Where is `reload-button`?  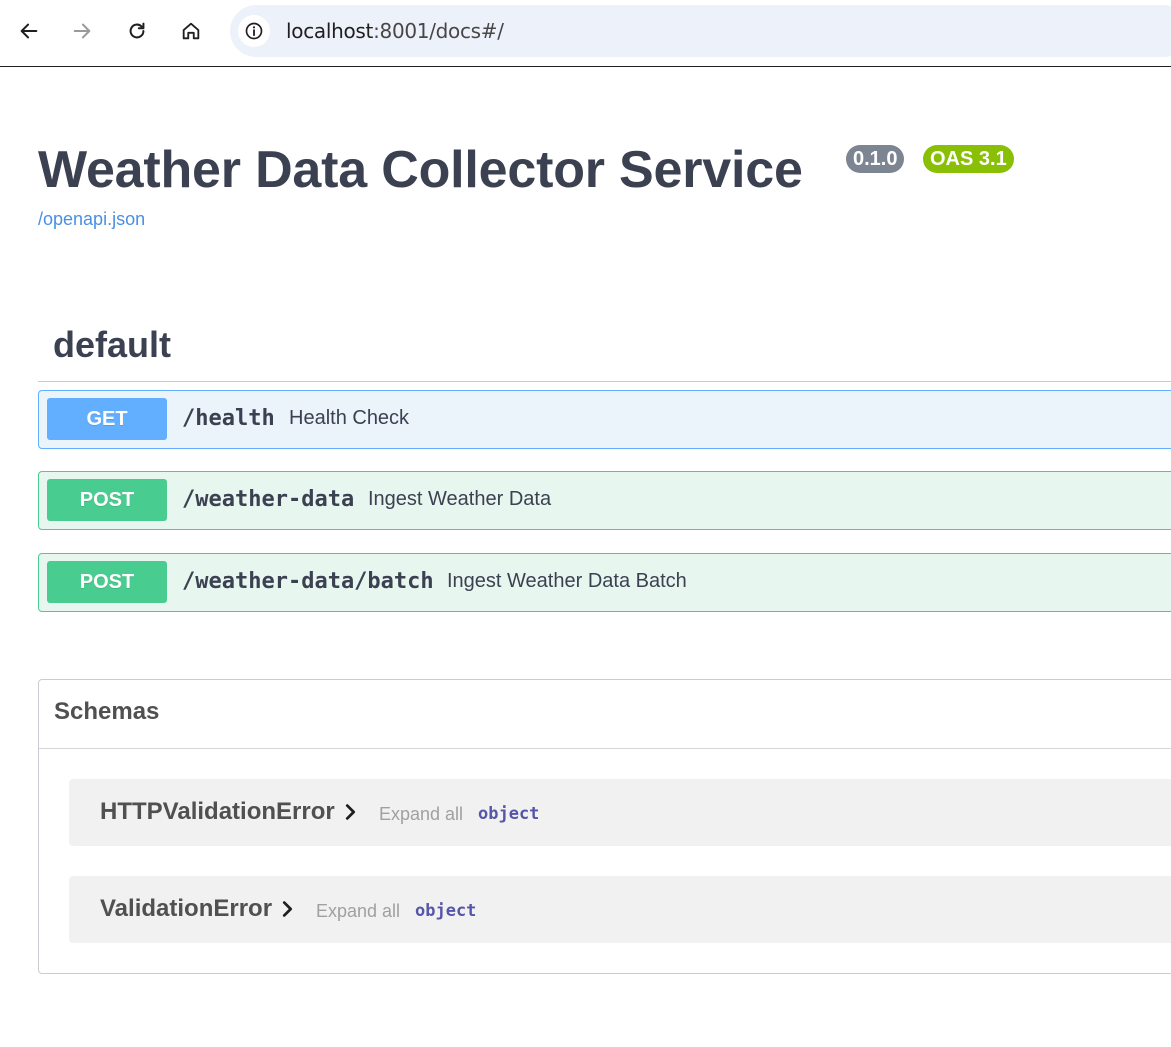 reload-button is located at coordinates (137, 31).